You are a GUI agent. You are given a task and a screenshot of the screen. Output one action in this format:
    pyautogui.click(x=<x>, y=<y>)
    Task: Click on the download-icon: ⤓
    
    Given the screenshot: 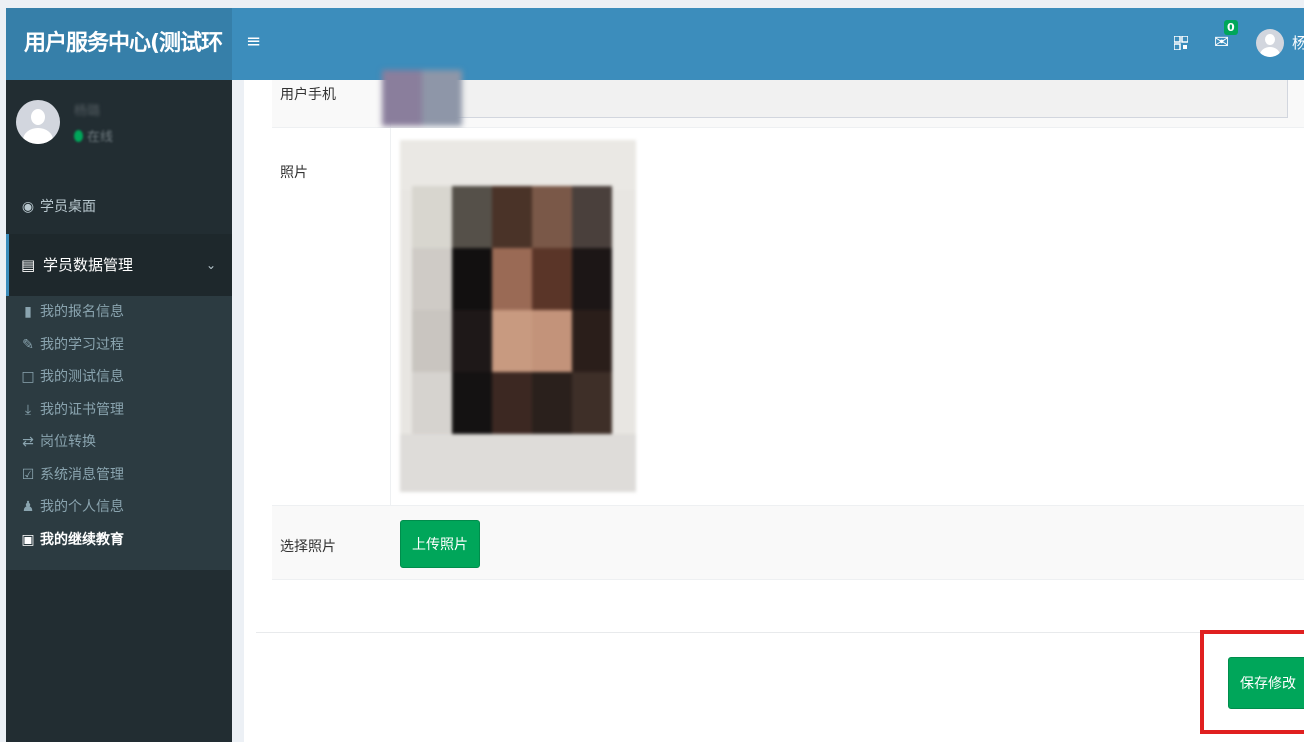 What is the action you would take?
    pyautogui.click(x=28, y=409)
    